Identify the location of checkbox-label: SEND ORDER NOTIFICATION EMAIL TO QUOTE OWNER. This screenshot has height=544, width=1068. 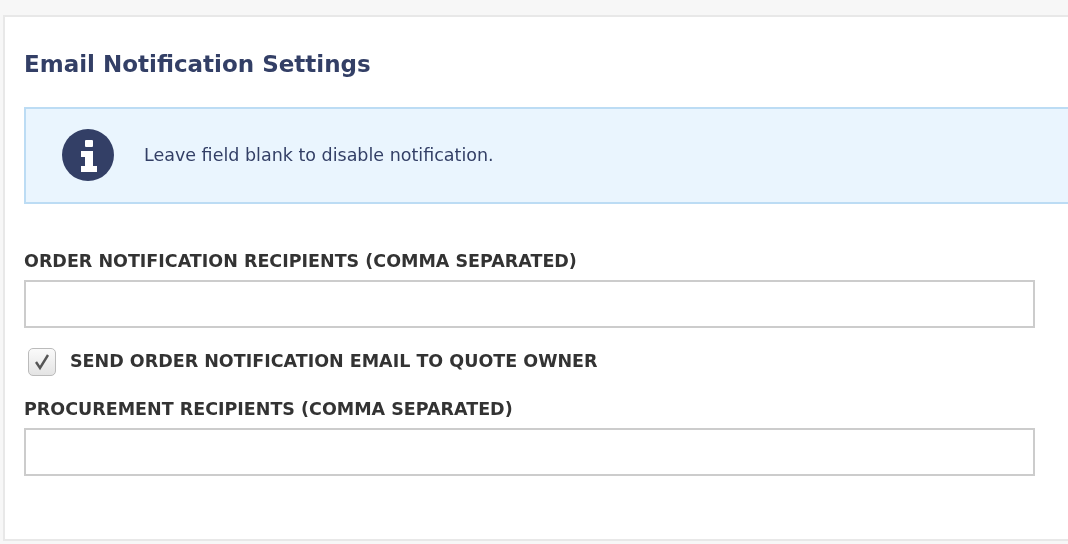
(334, 362).